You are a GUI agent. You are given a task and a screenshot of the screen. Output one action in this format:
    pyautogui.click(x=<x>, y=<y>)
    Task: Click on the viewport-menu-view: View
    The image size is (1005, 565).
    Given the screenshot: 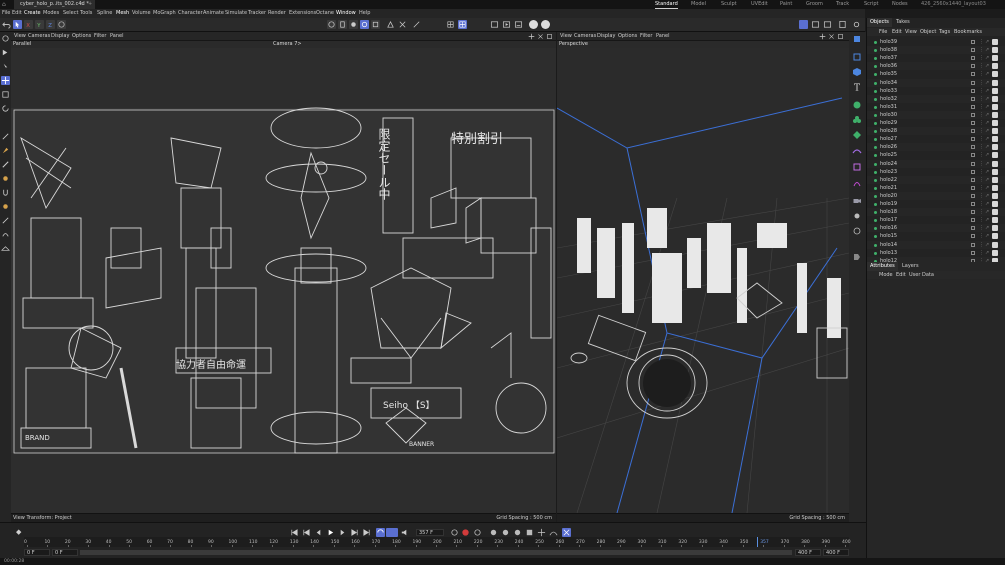 What is the action you would take?
    pyautogui.click(x=566, y=36)
    